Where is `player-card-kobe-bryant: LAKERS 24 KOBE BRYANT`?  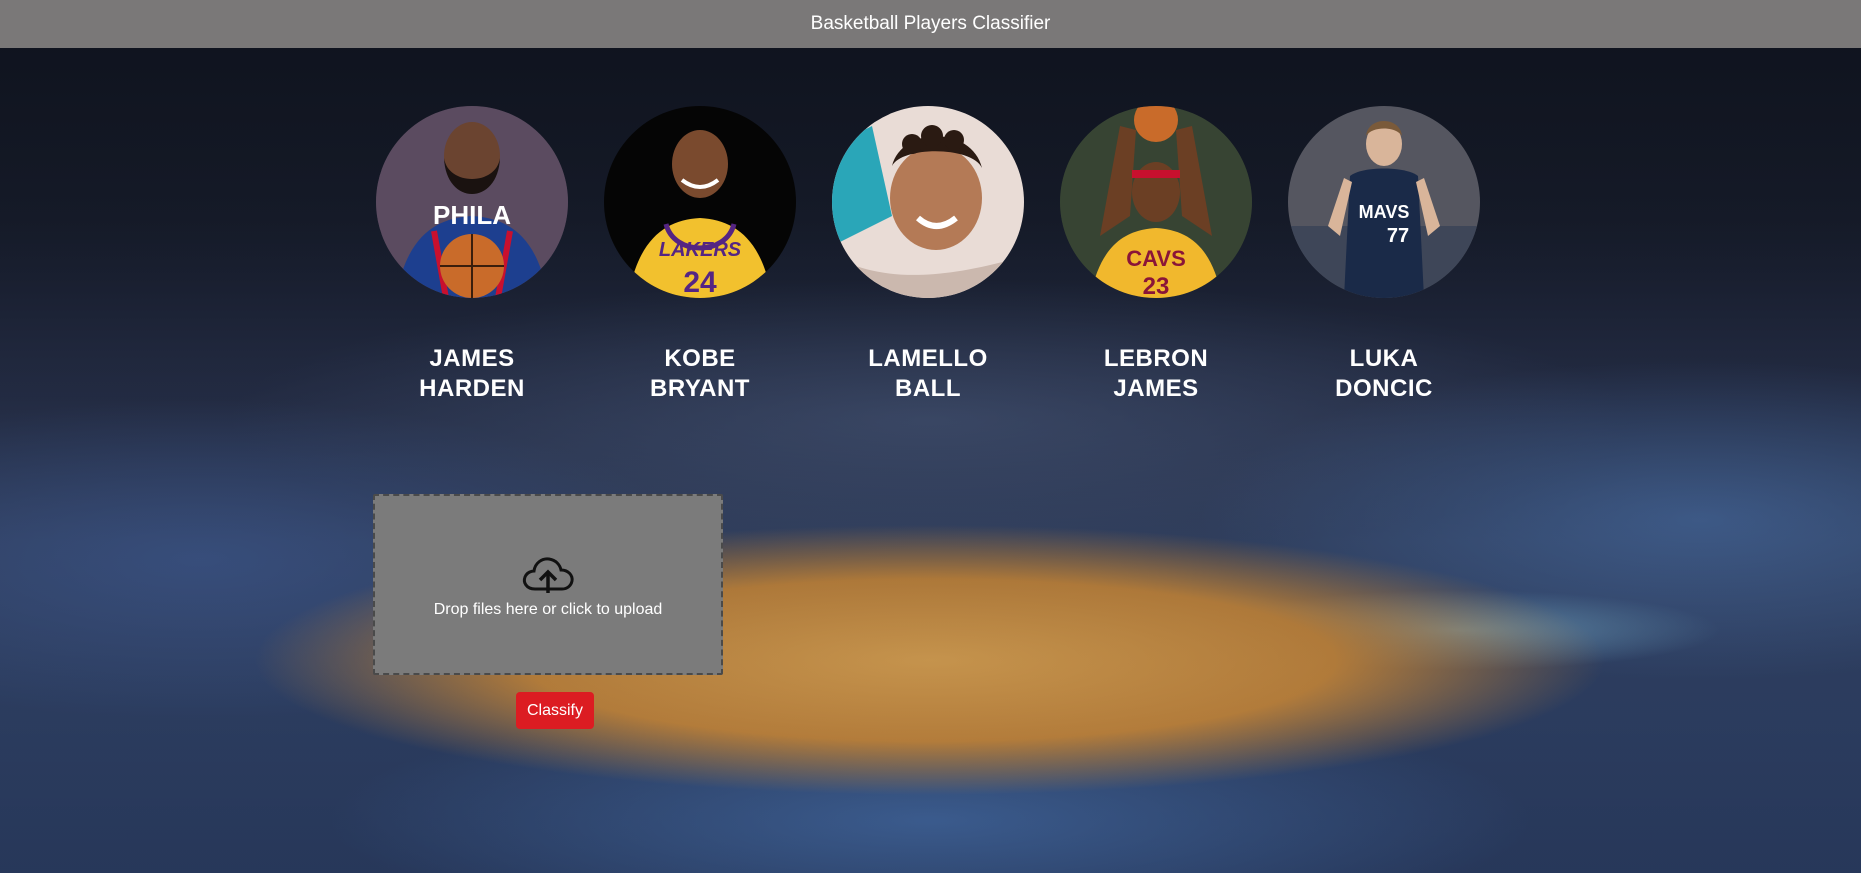 player-card-kobe-bryant: LAKERS 24 KOBE BRYANT is located at coordinates (700, 255).